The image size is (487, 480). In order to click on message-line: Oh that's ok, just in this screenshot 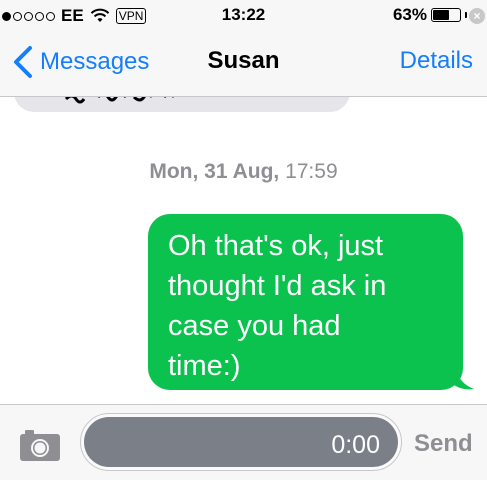, I will do `click(276, 246)`.